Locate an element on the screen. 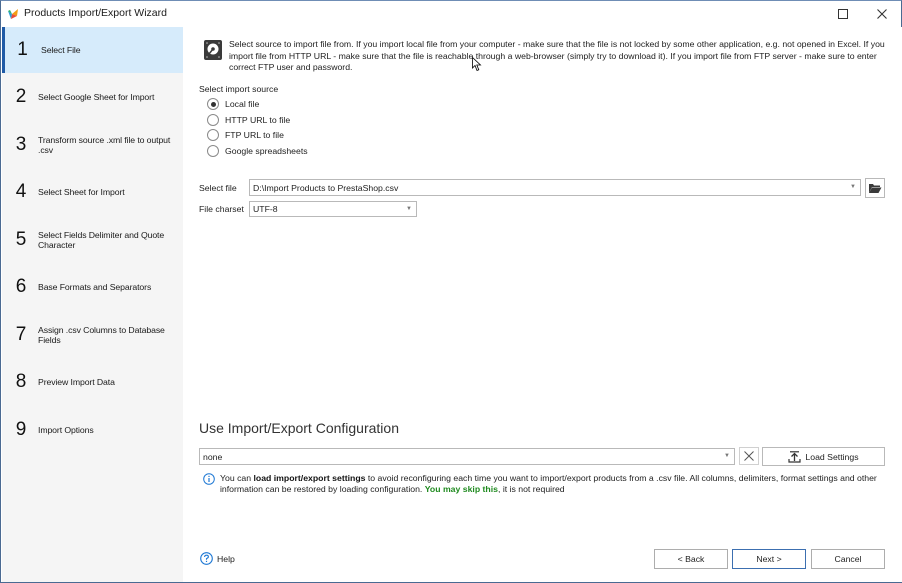 This screenshot has height=583, width=902. cancel-button: Cancel is located at coordinates (848, 559).